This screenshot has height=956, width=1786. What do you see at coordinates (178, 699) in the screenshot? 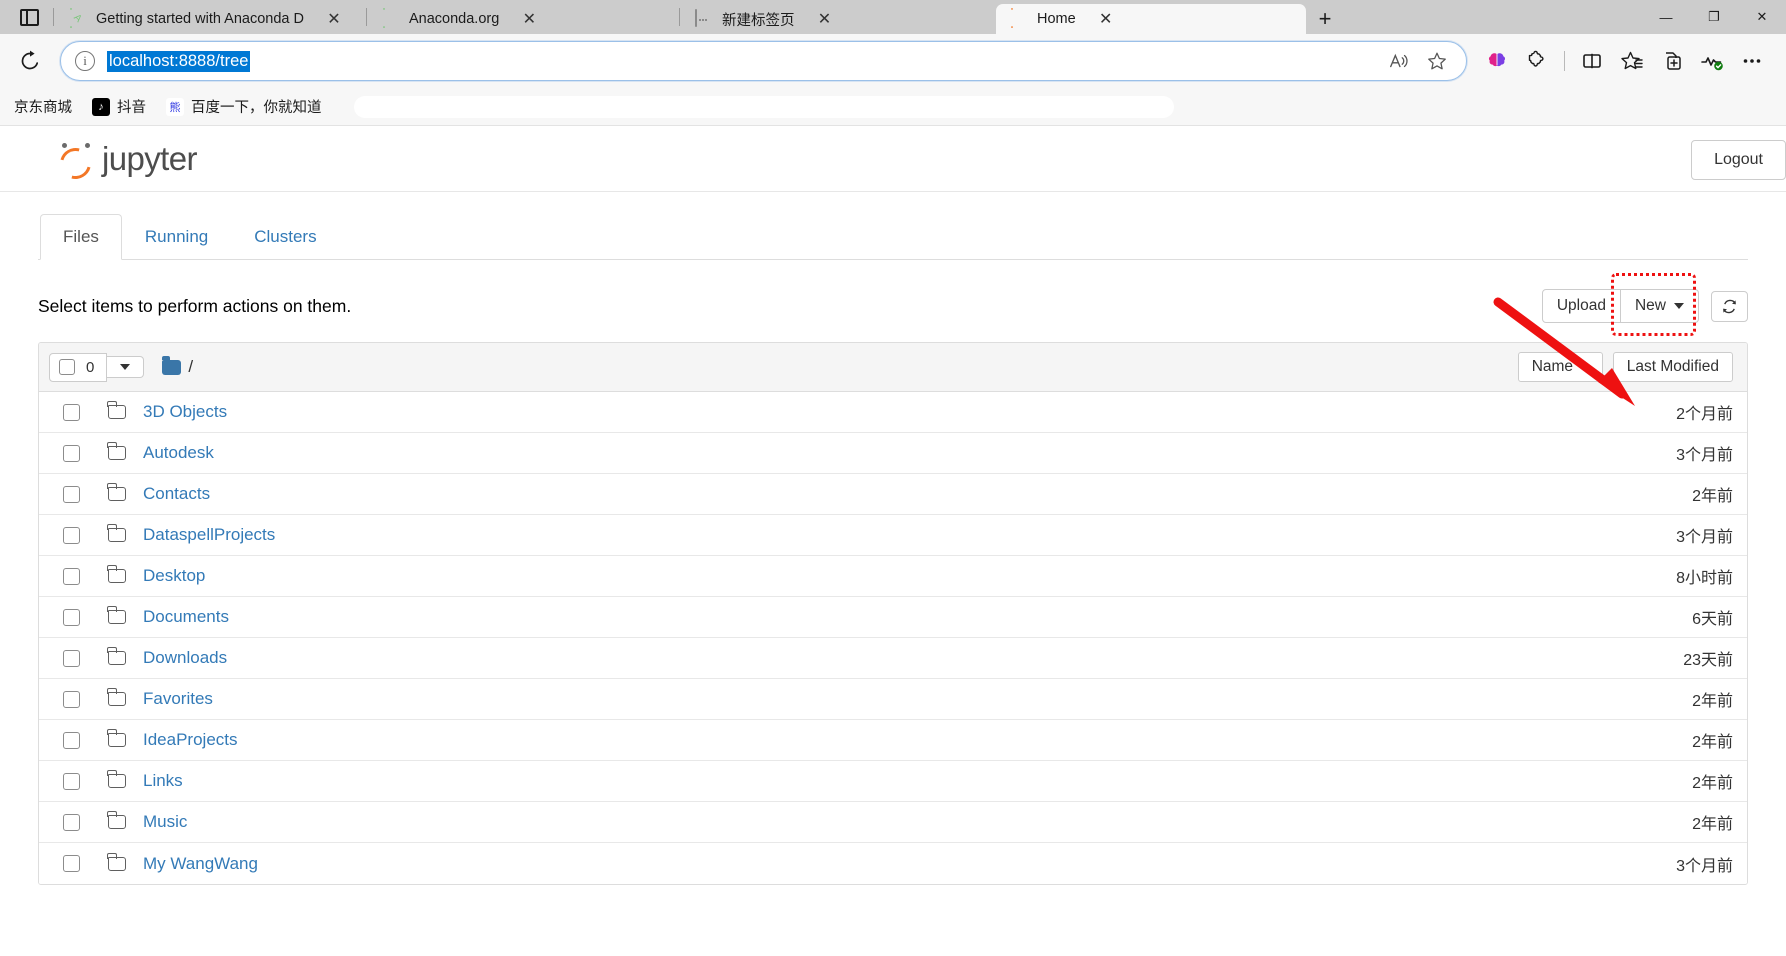
I see `file-name-link: Favorites` at bounding box center [178, 699].